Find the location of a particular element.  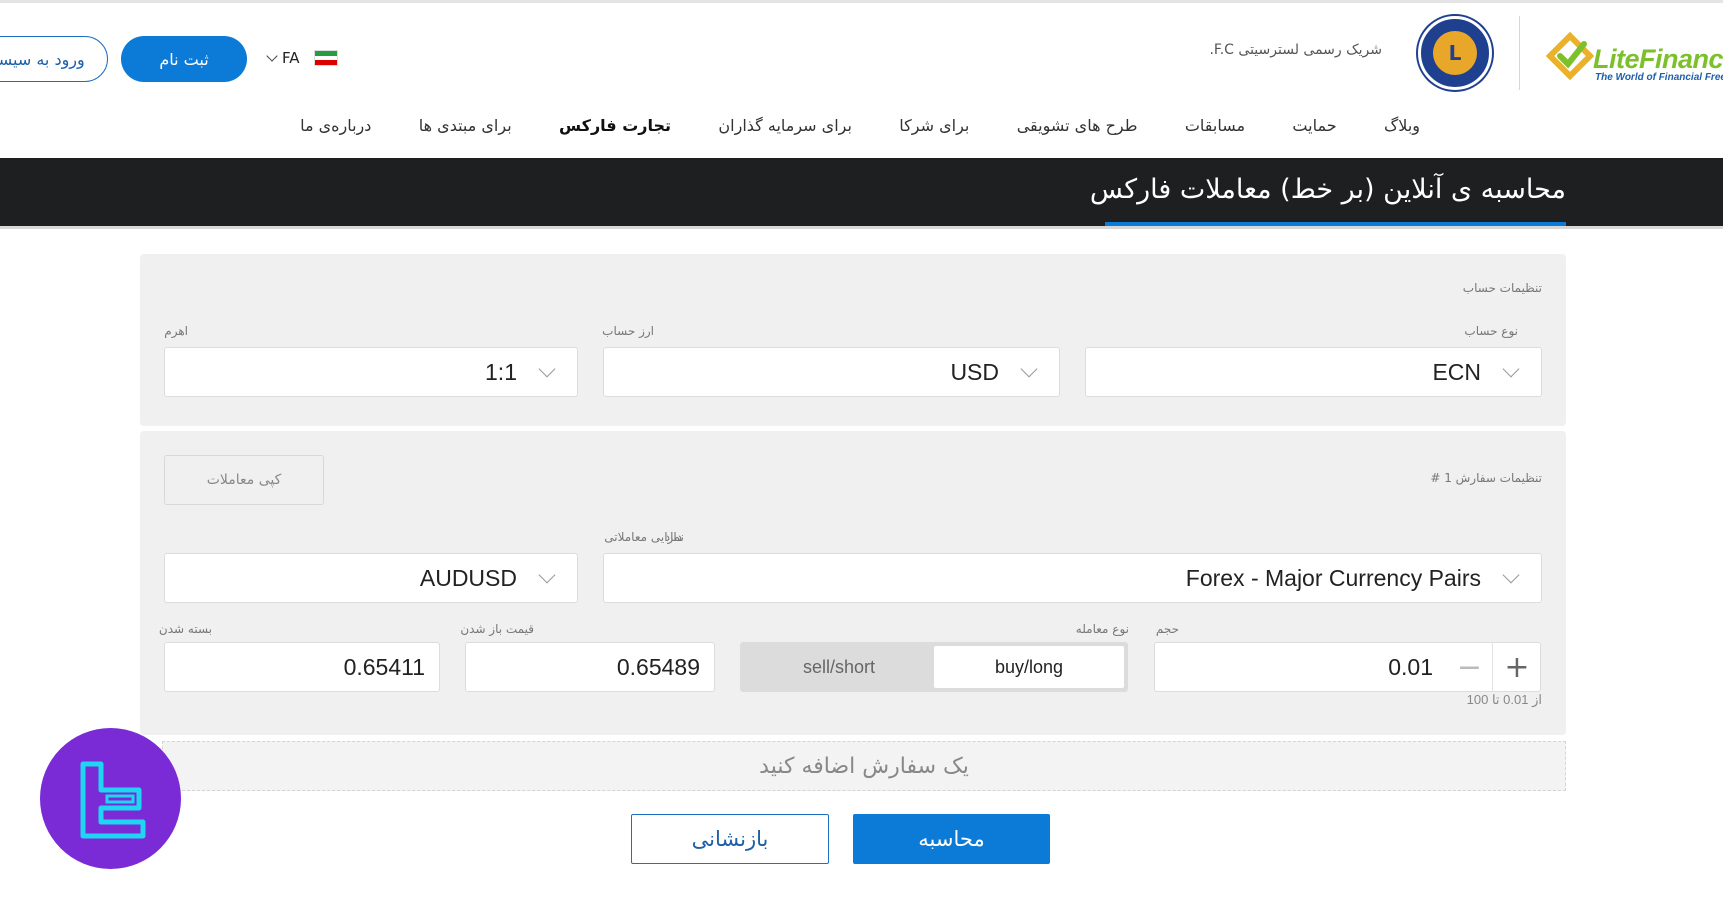

title-bar-shadow is located at coordinates (861, 227).